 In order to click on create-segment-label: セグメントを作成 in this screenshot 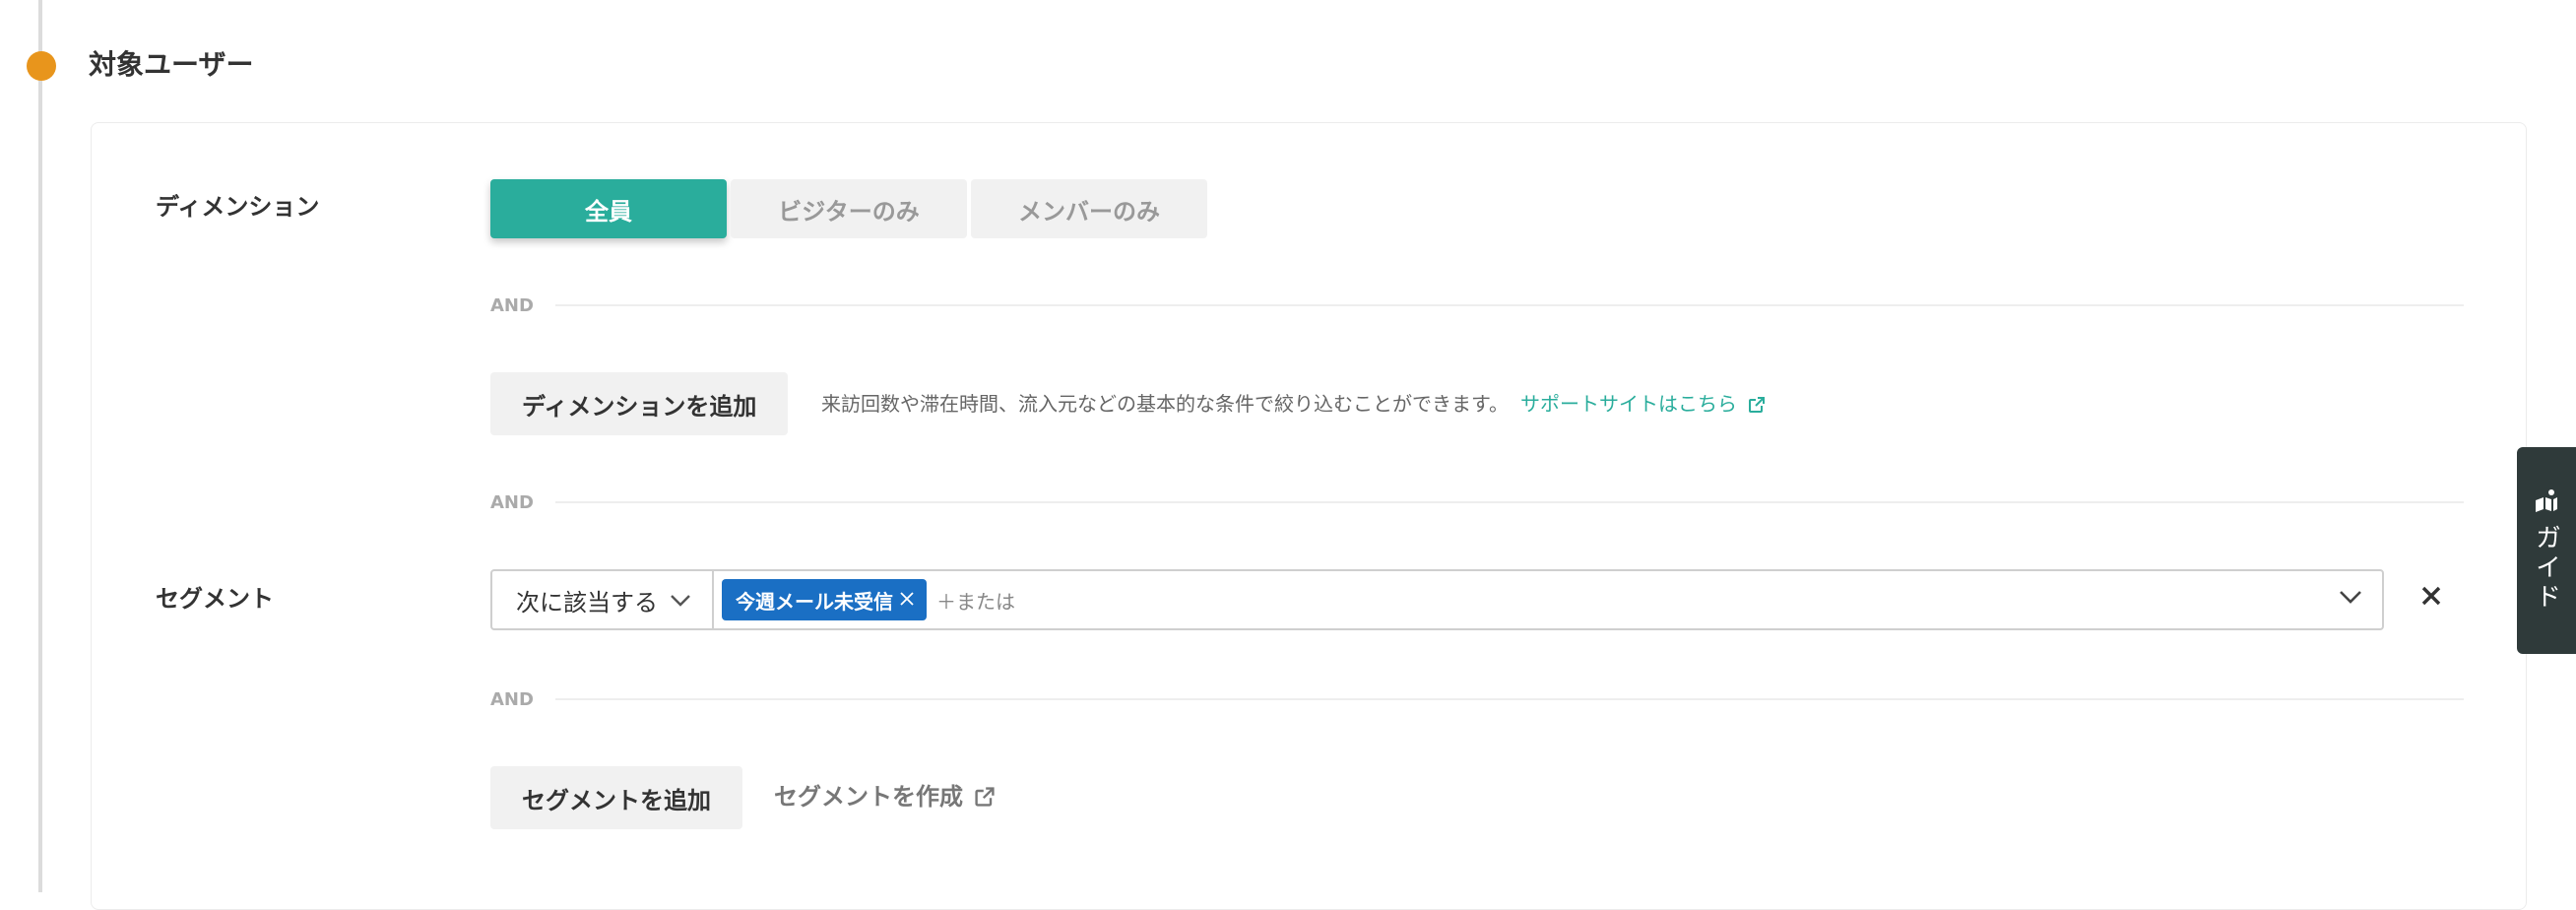, I will do `click(868, 797)`.